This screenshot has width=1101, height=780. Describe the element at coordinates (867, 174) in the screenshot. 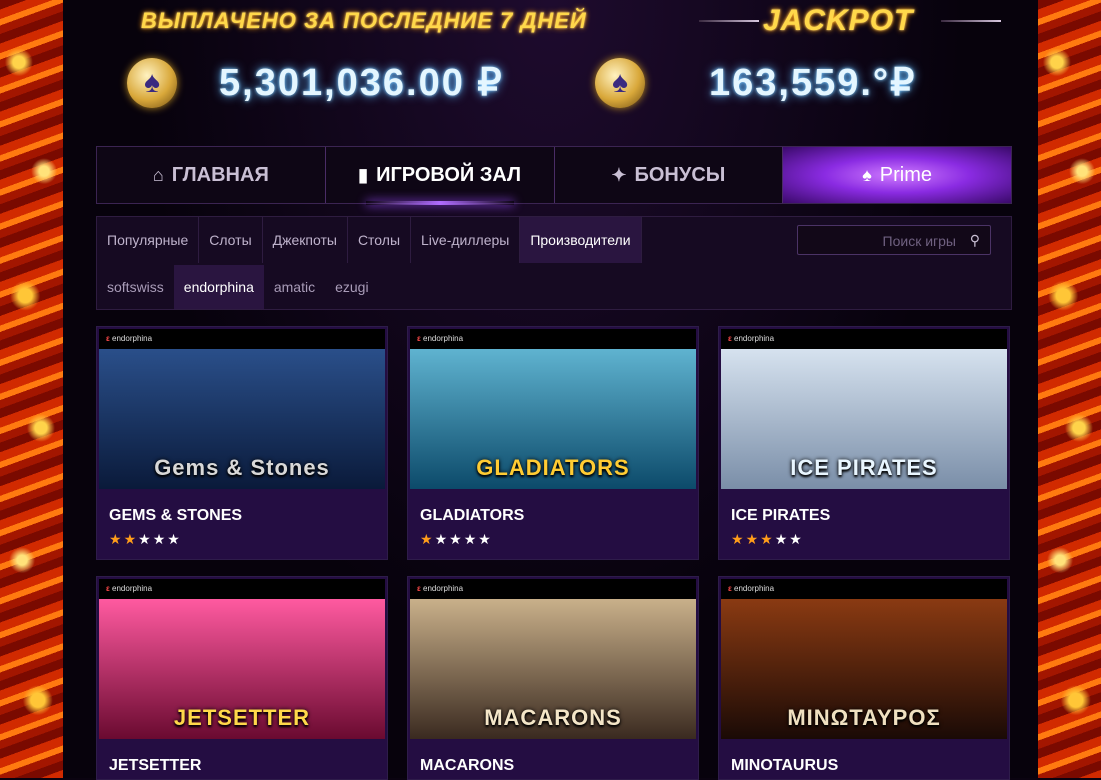

I see `spade-logo-icon: ♠` at that location.